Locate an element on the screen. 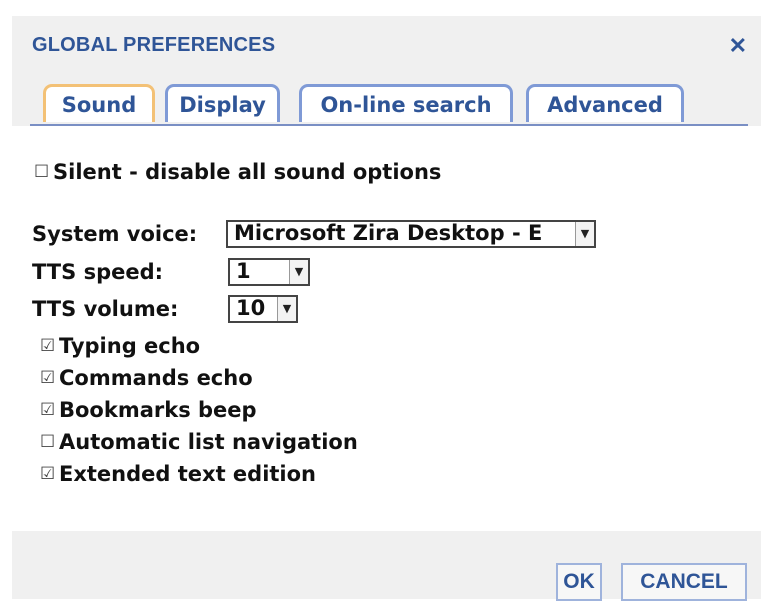 The image size is (761, 601). automatic-list-navigation-label: Automatic list navigation is located at coordinates (208, 442).